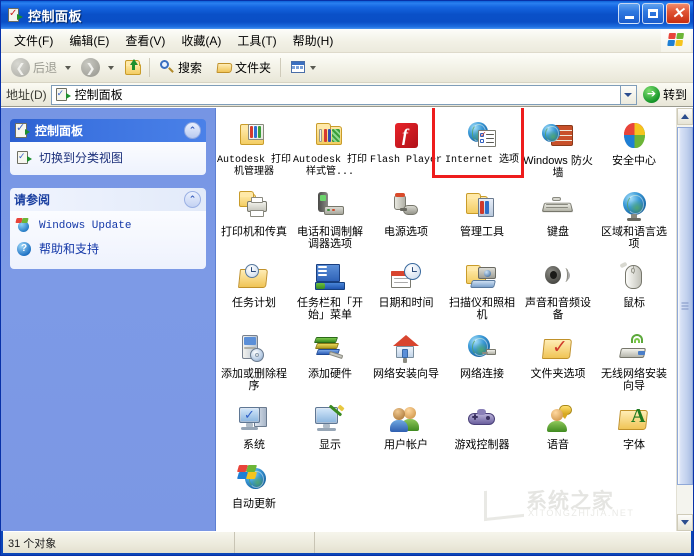 This screenshot has width=694, height=556. I want to click on item-folder-options: ✓ 文件夹选项, so click(558, 361).